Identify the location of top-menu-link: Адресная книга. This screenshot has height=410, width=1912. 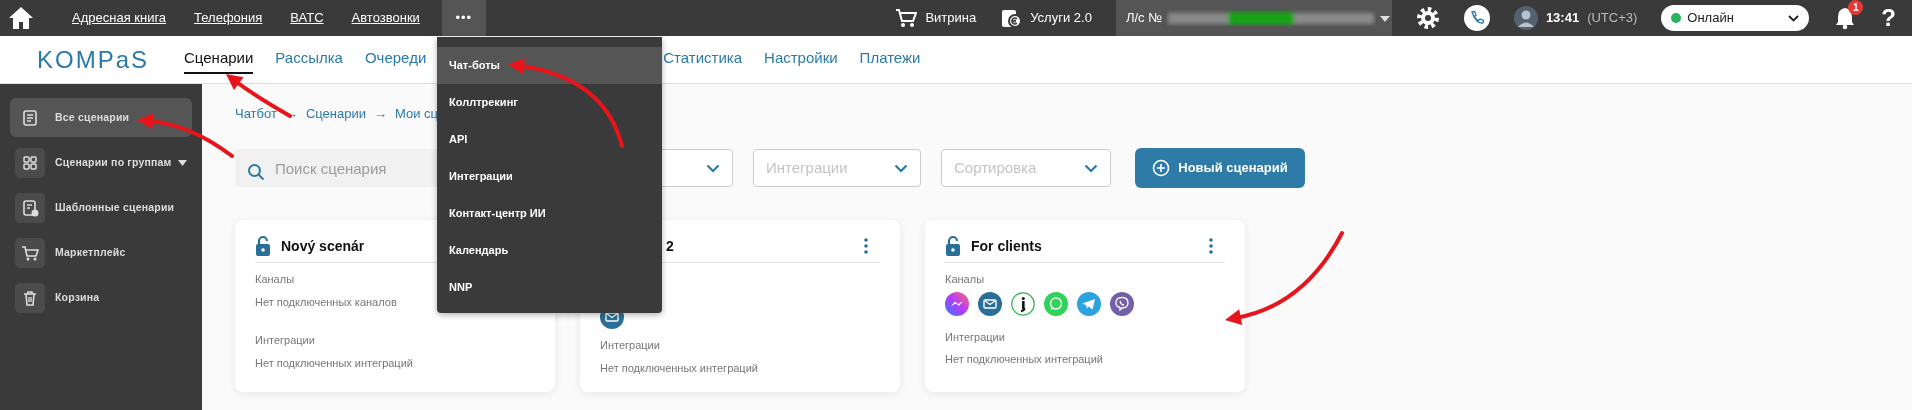
(119, 18).